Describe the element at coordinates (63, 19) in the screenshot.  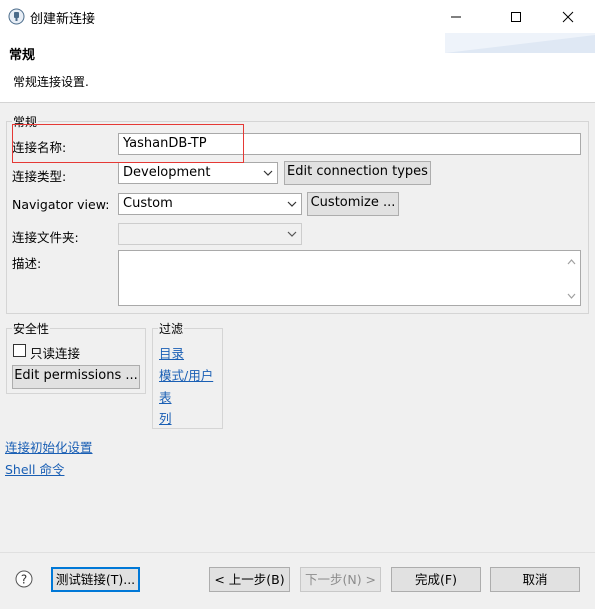
I see `window-title: 创建新连接` at that location.